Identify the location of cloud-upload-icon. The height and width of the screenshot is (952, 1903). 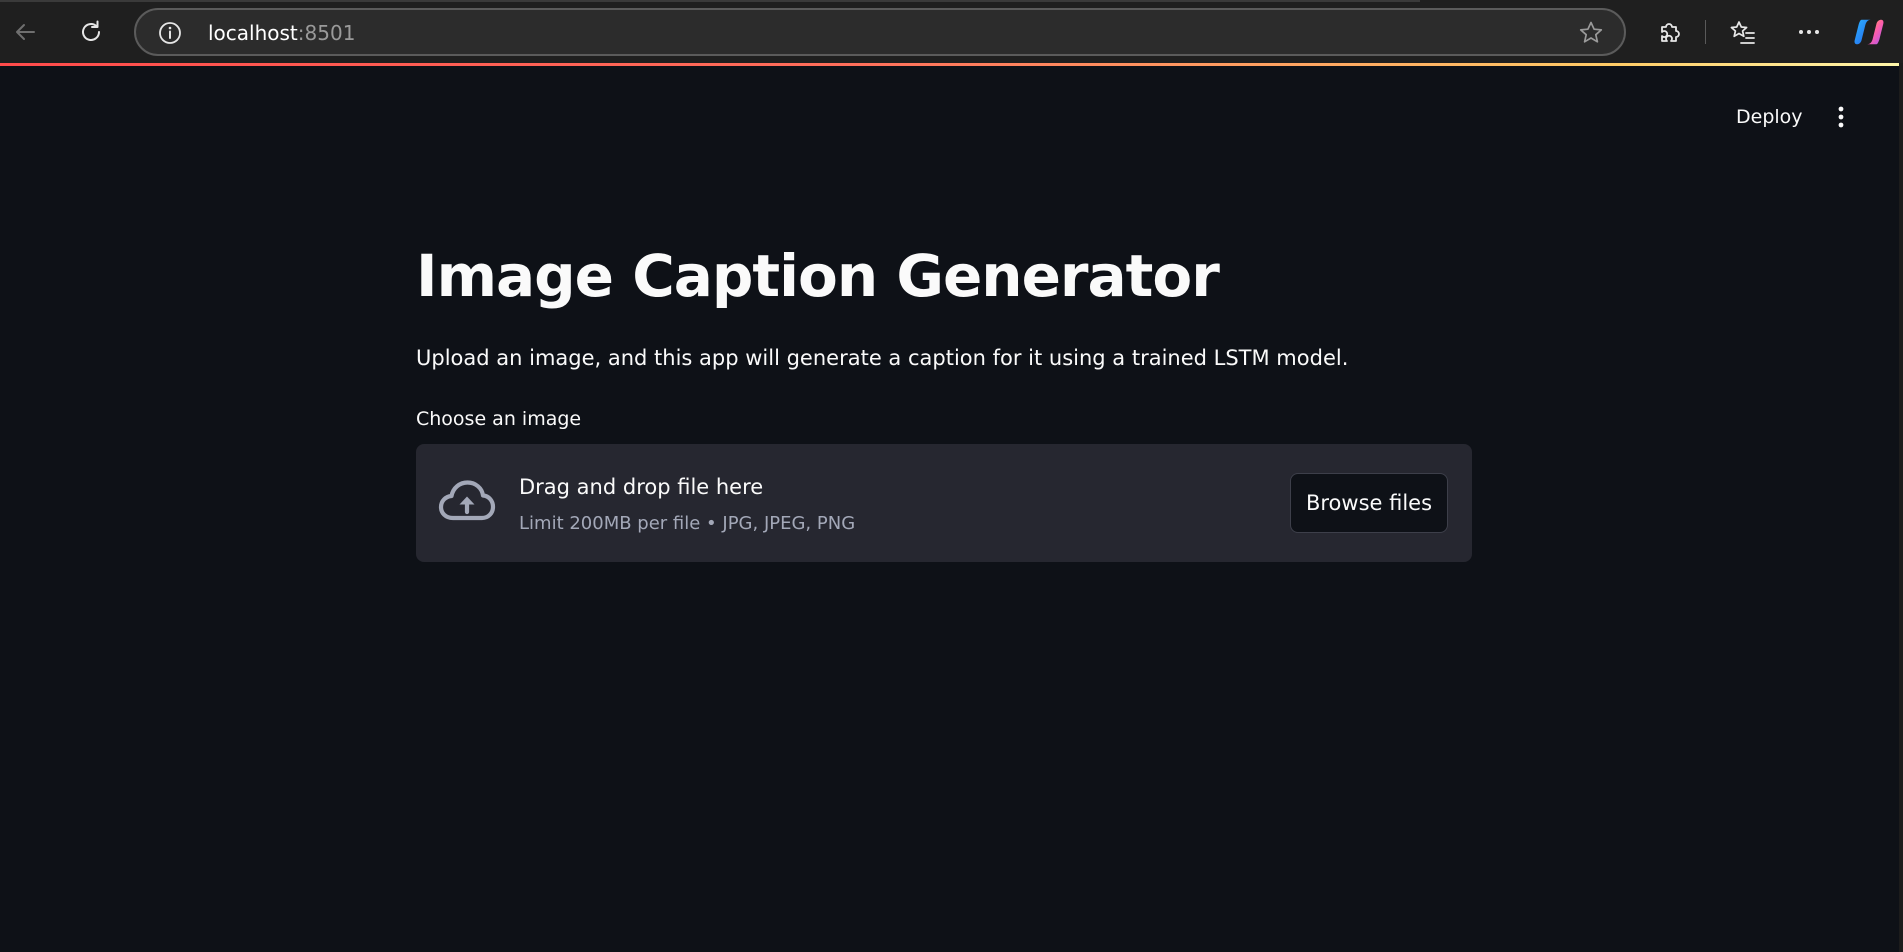
(467, 500).